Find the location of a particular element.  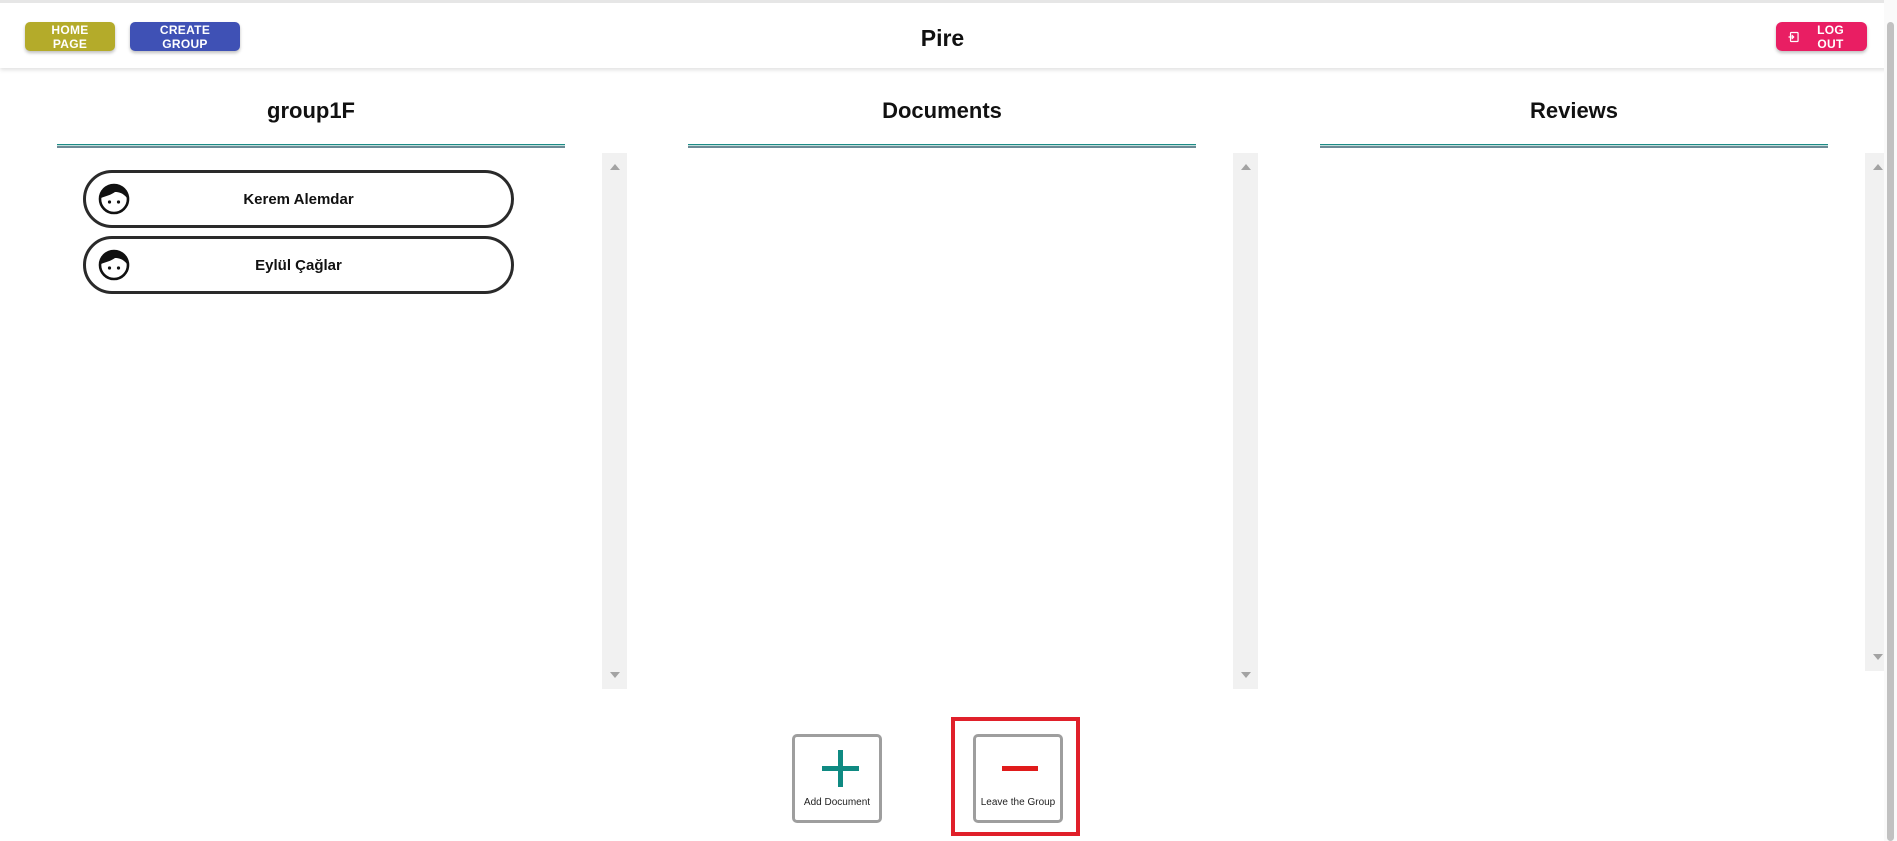

add-document-label: Add Document is located at coordinates (837, 802).